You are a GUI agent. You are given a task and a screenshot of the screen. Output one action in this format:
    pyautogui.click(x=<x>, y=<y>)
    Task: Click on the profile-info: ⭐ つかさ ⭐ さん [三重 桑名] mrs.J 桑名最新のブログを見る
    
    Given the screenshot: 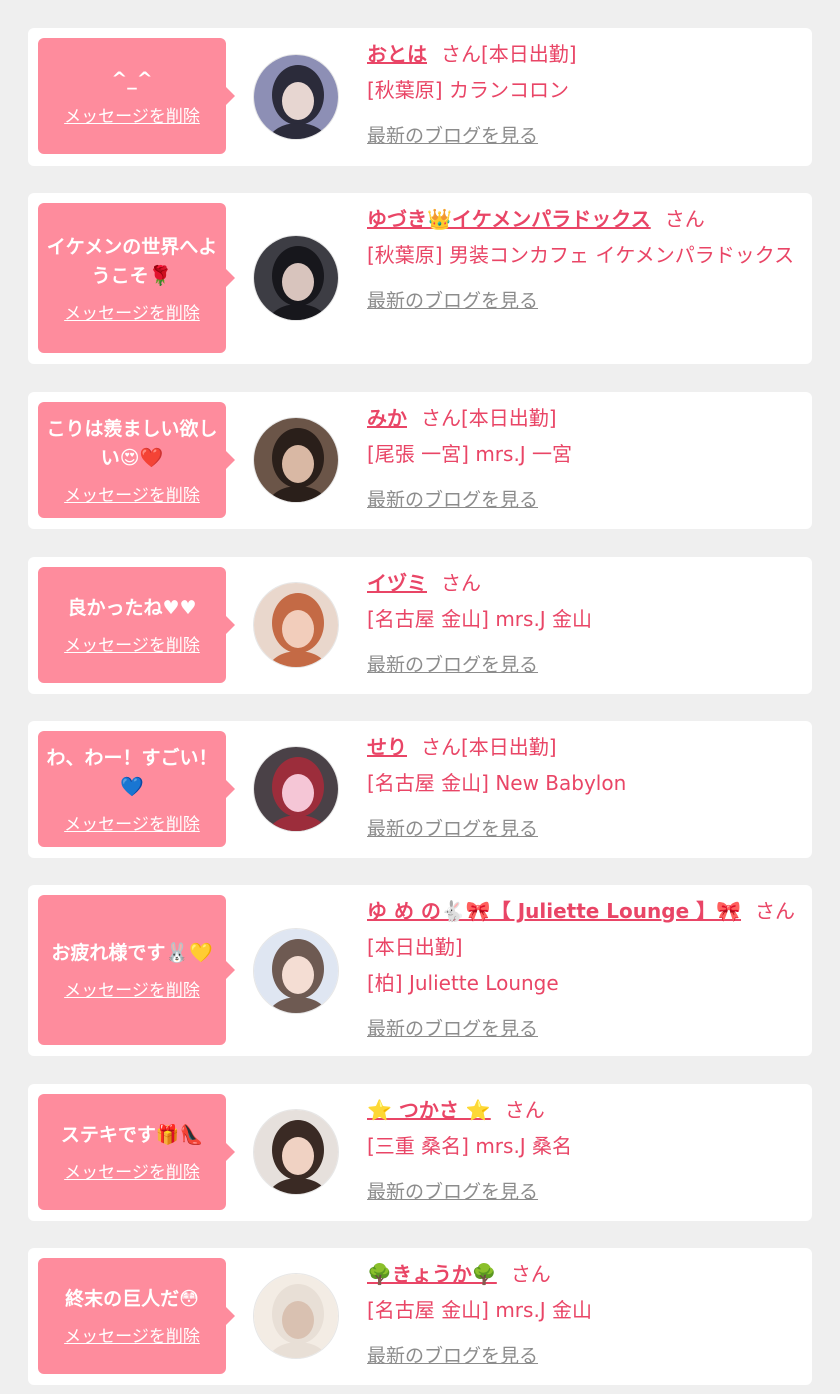 What is the action you would take?
    pyautogui.click(x=582, y=1151)
    